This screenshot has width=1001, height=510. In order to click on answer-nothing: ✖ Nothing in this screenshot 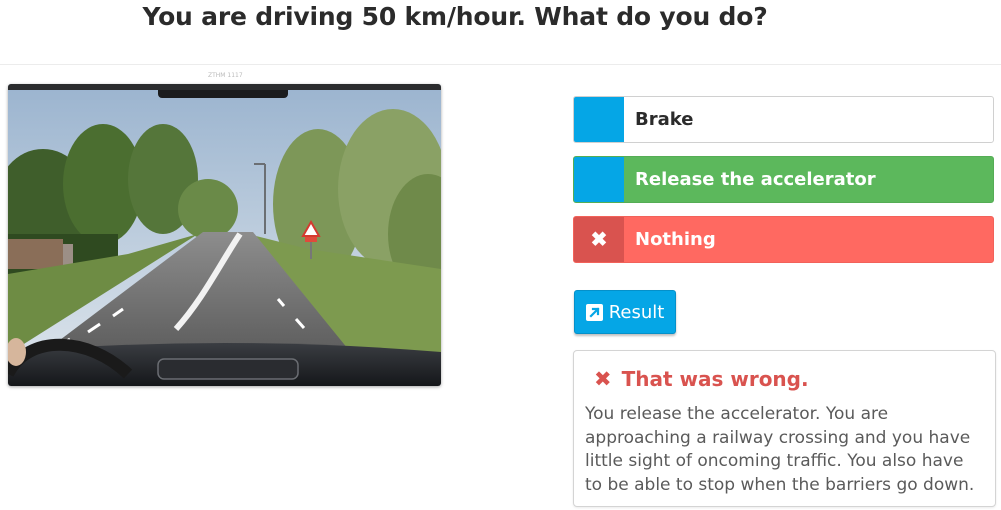, I will do `click(783, 239)`.